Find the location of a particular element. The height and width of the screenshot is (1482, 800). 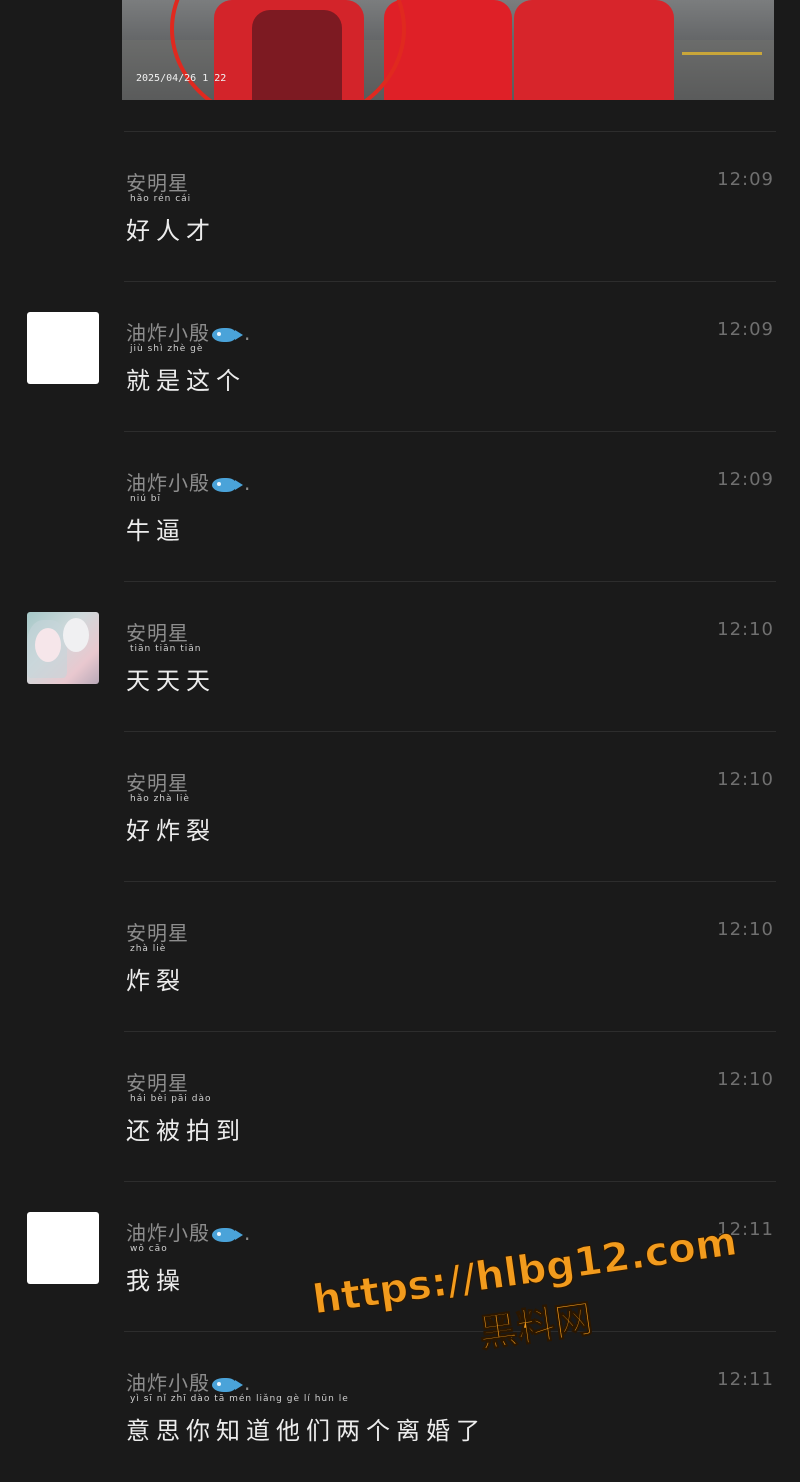

message-row: 安明星 12:10 hǎo zhà liè 好炸裂 is located at coordinates (400, 806).